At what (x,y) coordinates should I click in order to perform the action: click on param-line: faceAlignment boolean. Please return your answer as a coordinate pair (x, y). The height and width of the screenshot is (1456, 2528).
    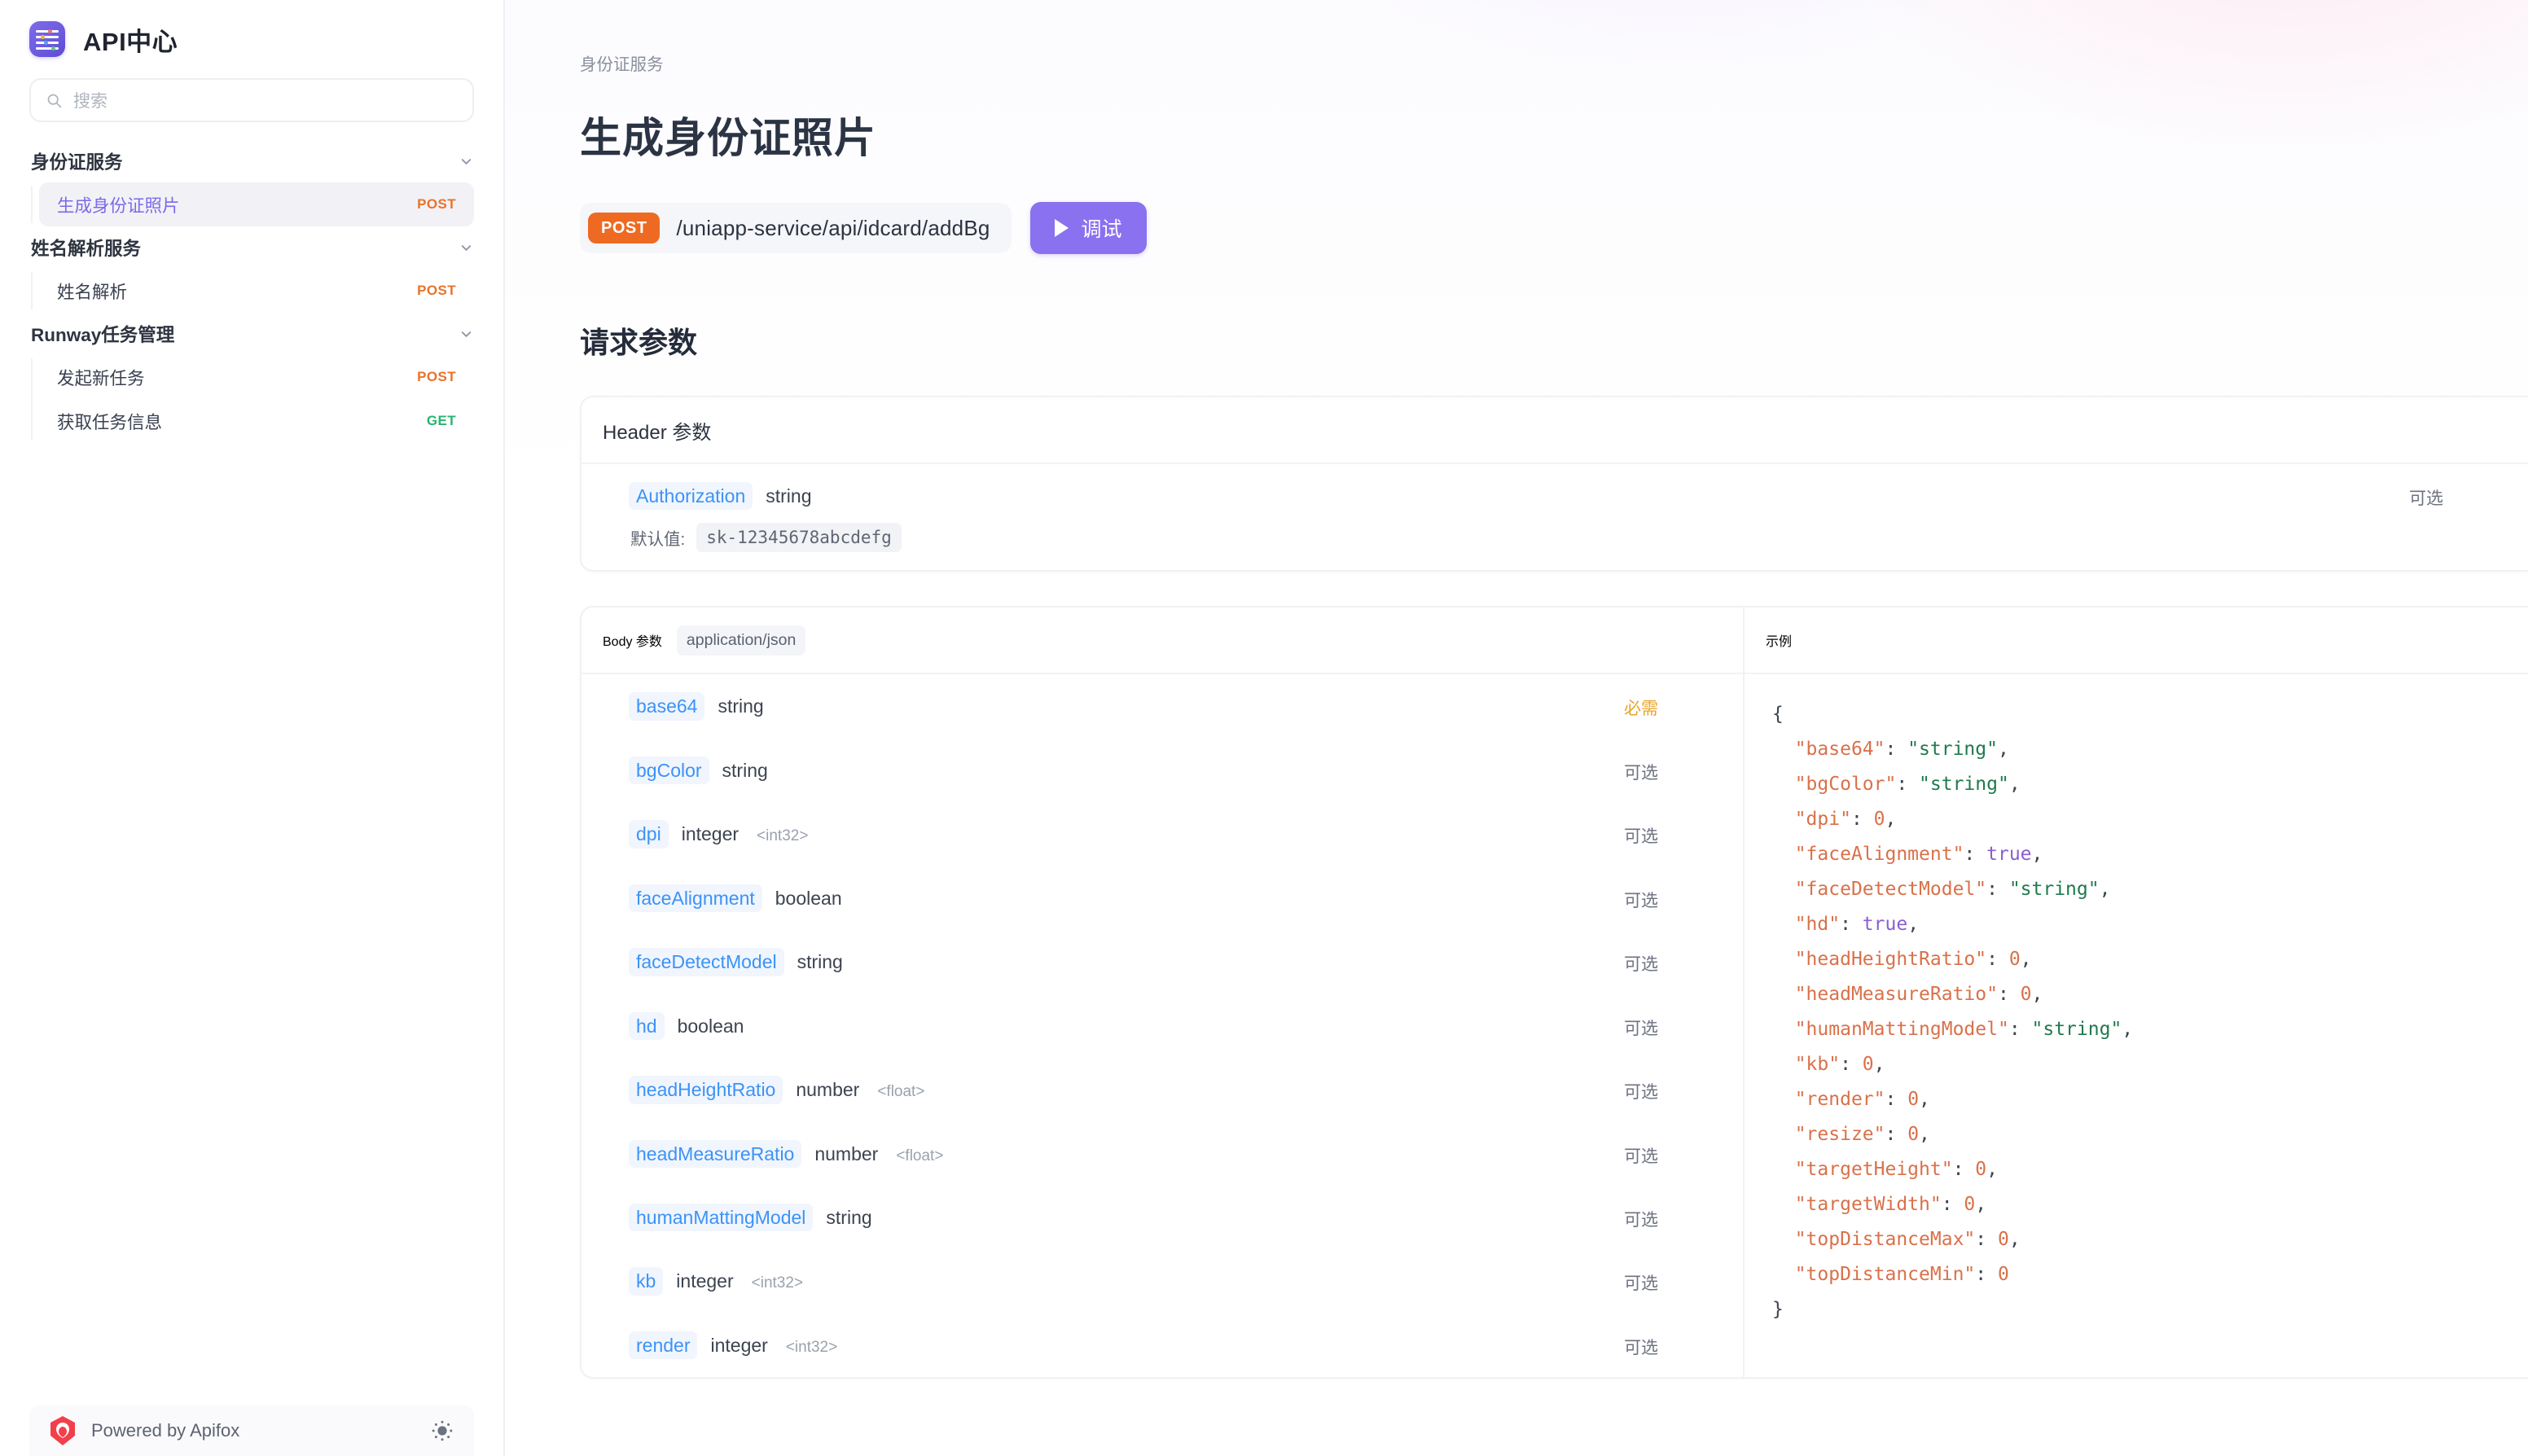
    Looking at the image, I should click on (1126, 898).